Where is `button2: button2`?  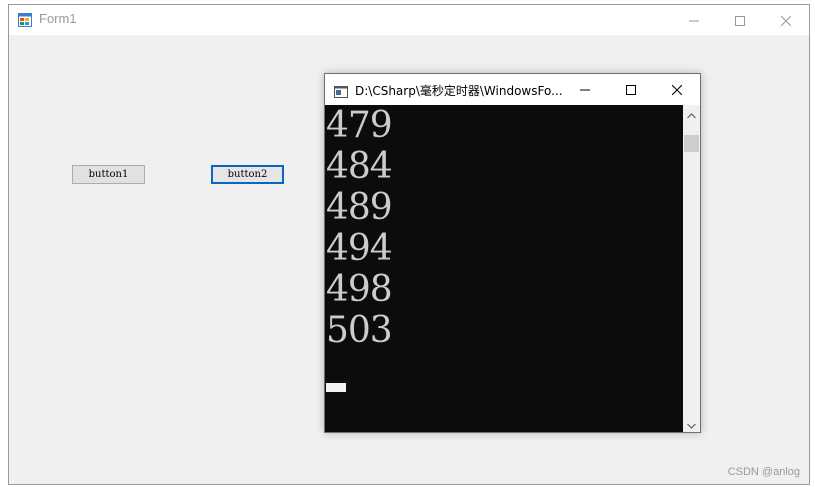 button2: button2 is located at coordinates (247, 174).